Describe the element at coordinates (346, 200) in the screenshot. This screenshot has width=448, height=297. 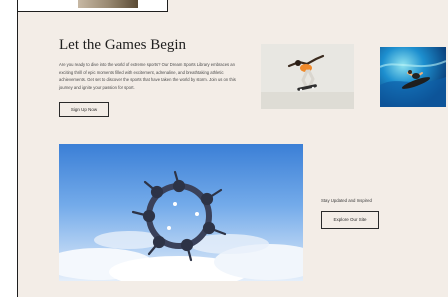
I see `stay-updated-label: Stay Updated and Inspired` at that location.